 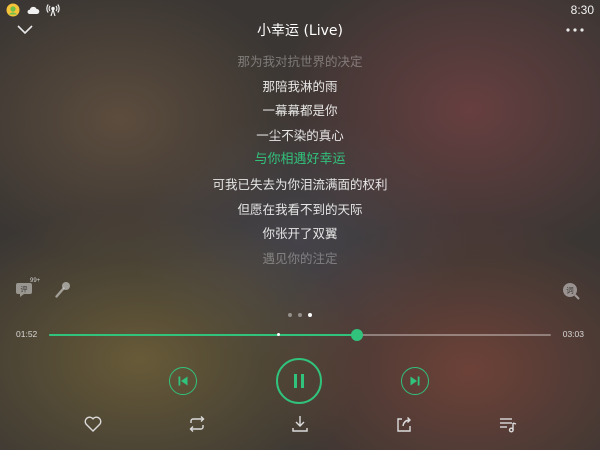 What do you see at coordinates (35, 281) in the screenshot?
I see `comment-count-badge: 99+` at bounding box center [35, 281].